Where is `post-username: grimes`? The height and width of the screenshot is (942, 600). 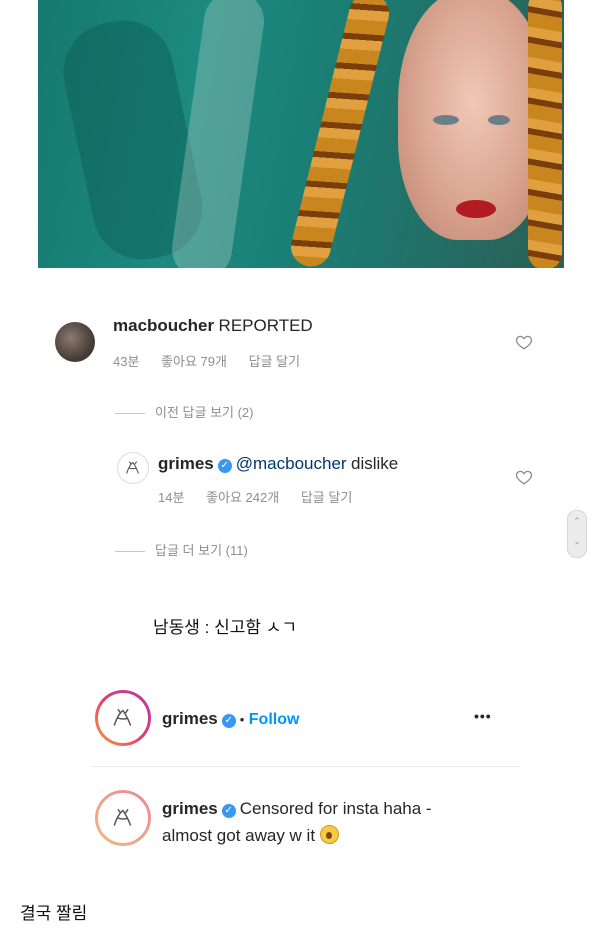 post-username: grimes is located at coordinates (190, 718).